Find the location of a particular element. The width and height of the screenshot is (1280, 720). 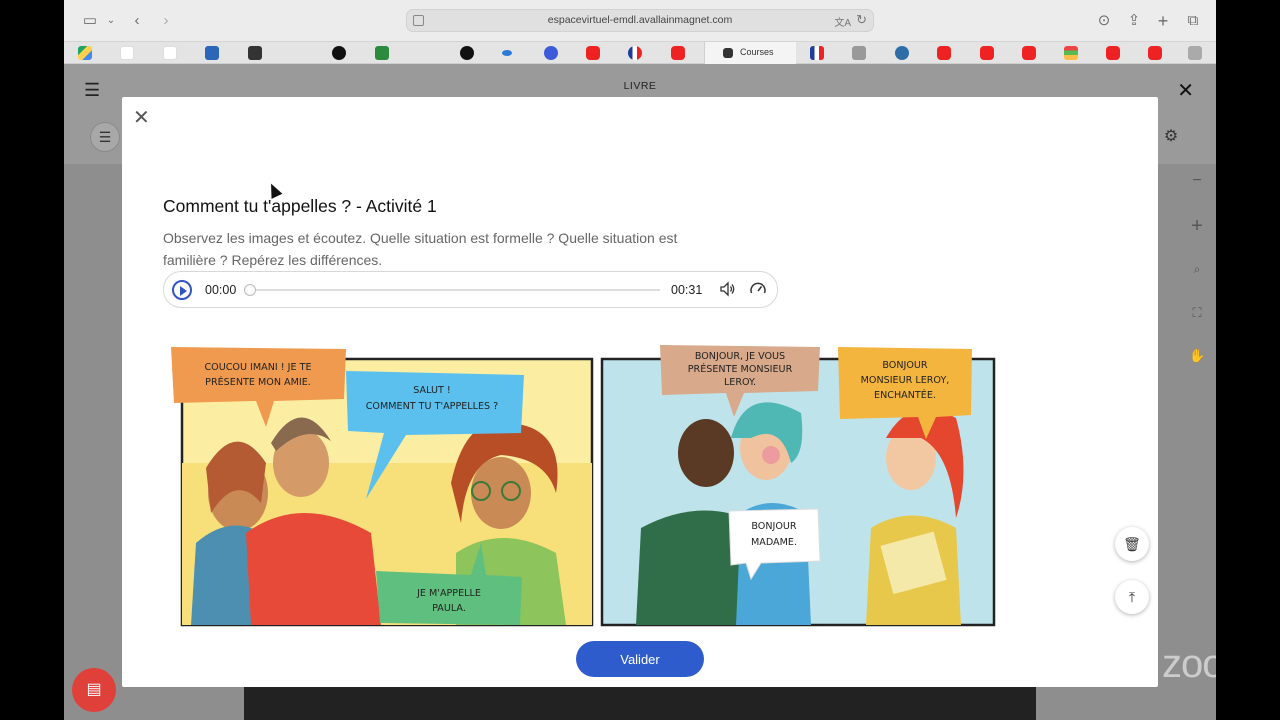

toc-icon: ☰ is located at coordinates (105, 137).